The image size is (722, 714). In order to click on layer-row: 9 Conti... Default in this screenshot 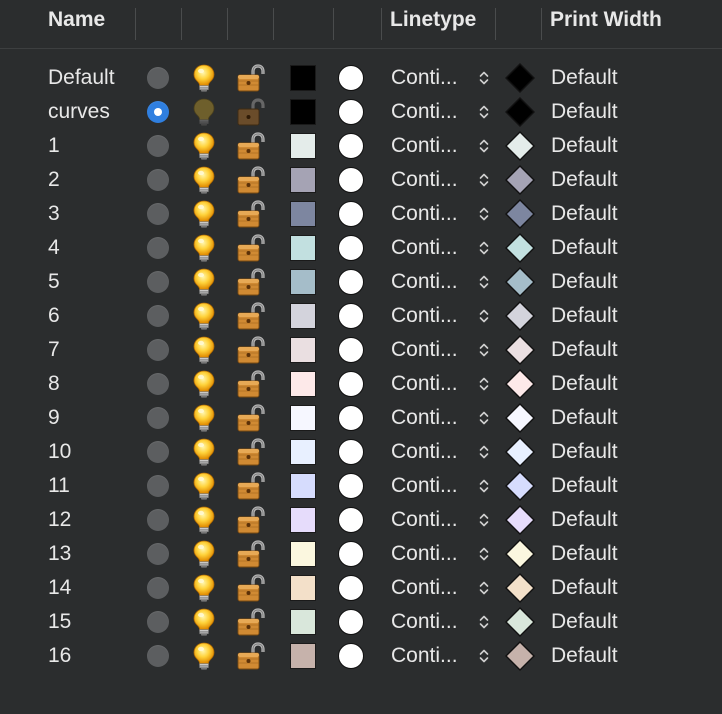, I will do `click(361, 418)`.